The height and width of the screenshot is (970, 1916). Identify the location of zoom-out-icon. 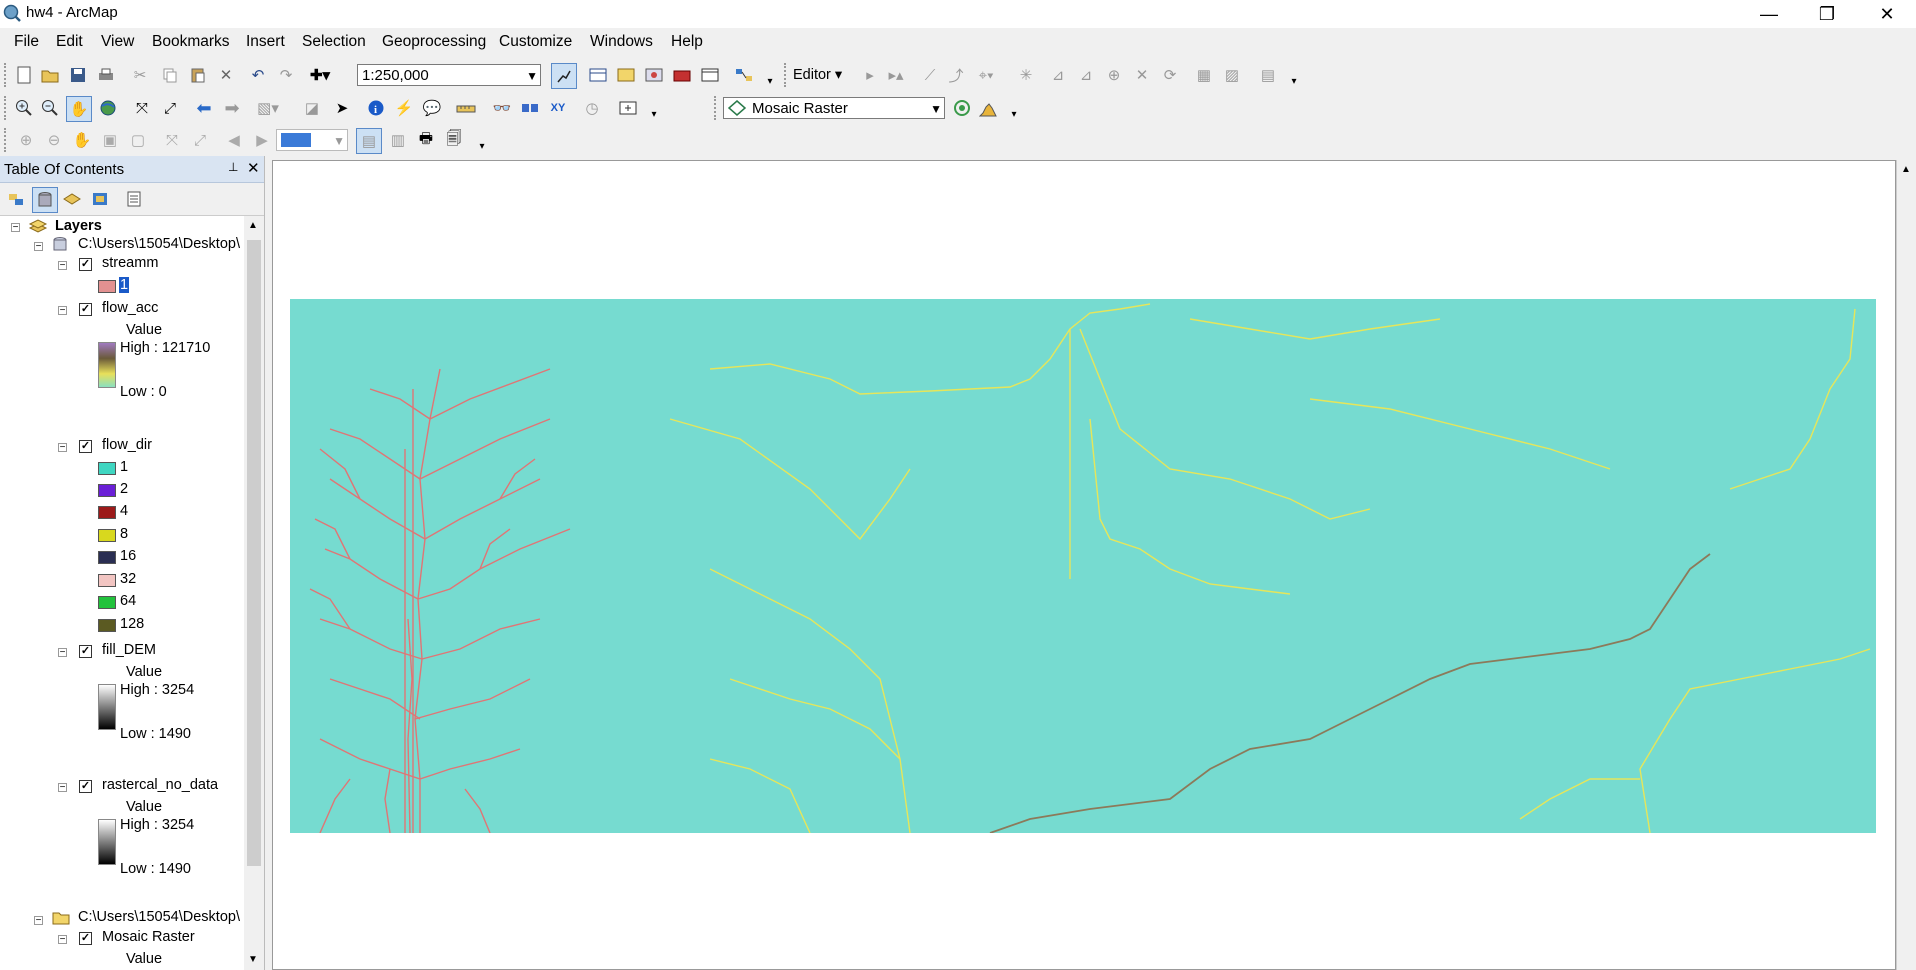
(50, 108).